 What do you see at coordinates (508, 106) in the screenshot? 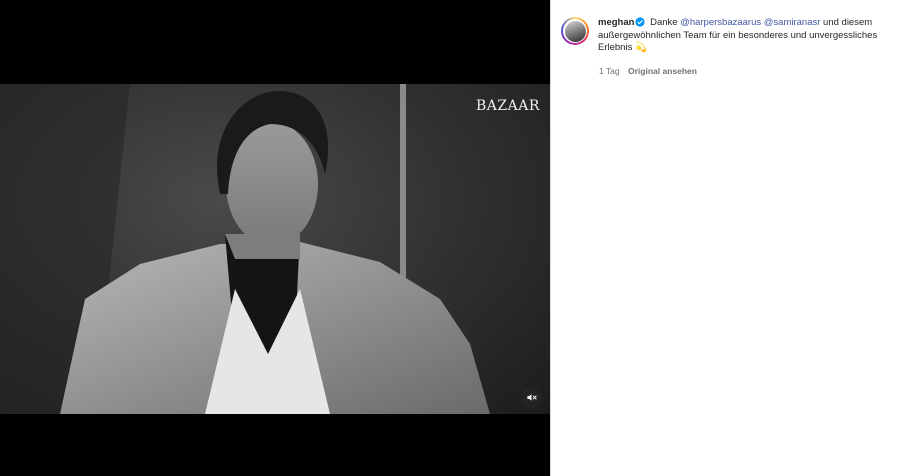
I see `bazaar-watermark: BAZAAR` at bounding box center [508, 106].